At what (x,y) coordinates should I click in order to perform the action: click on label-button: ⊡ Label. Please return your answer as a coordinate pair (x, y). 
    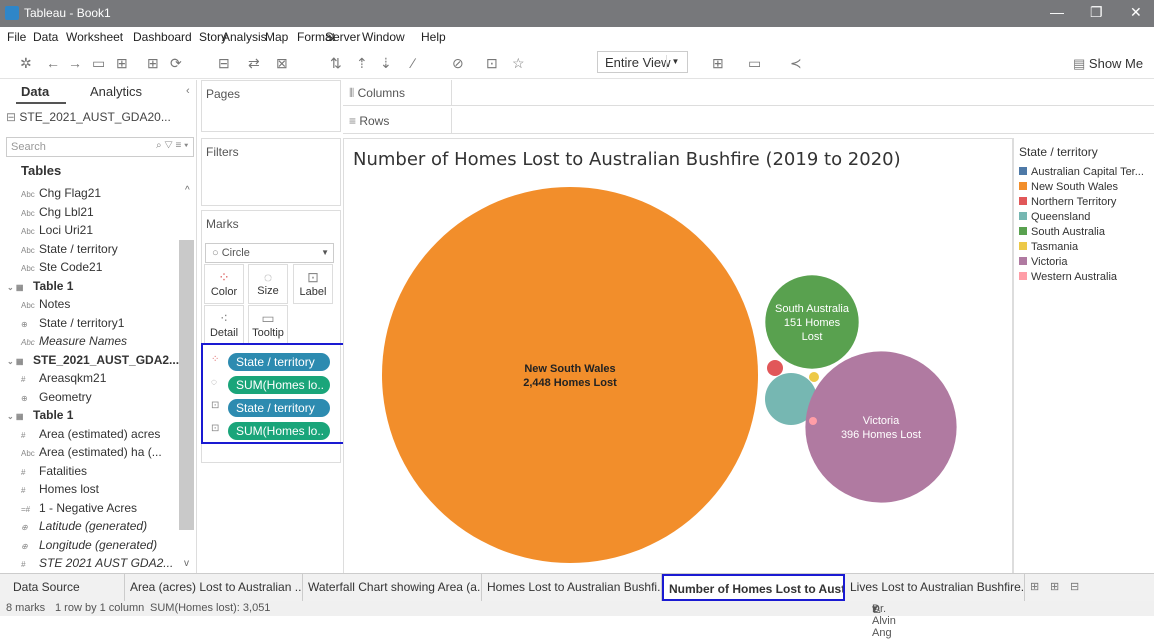
    Looking at the image, I should click on (313, 284).